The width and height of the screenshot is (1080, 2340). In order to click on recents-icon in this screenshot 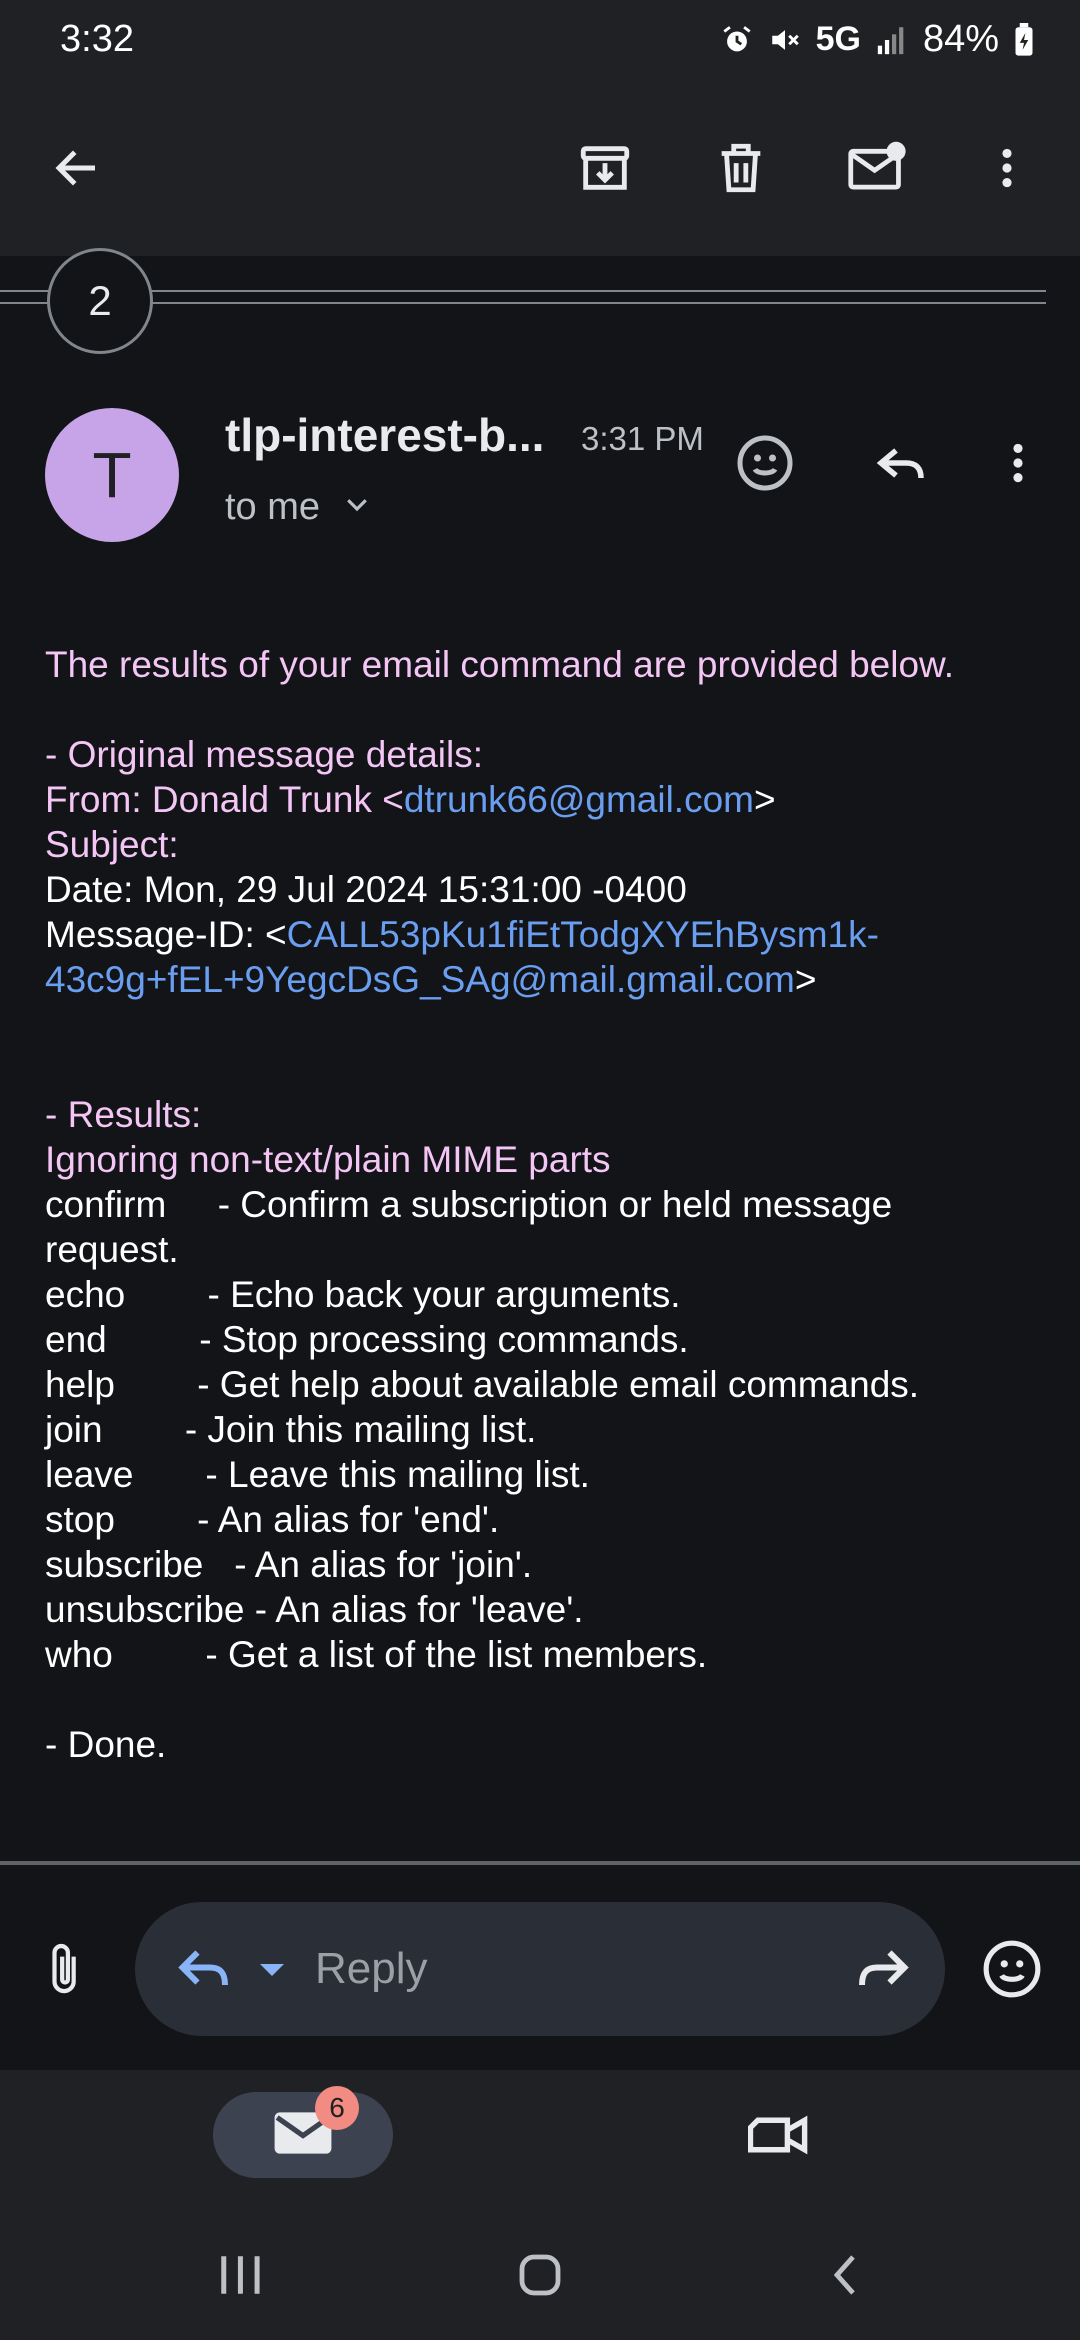, I will do `click(240, 2275)`.